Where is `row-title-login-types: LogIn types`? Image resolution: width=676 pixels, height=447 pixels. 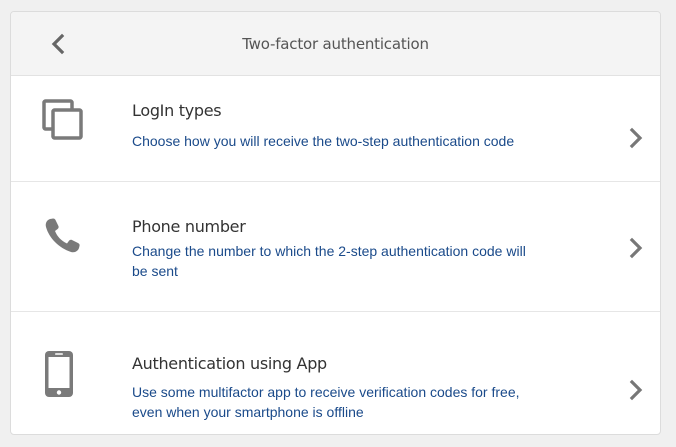 row-title-login-types: LogIn types is located at coordinates (177, 110).